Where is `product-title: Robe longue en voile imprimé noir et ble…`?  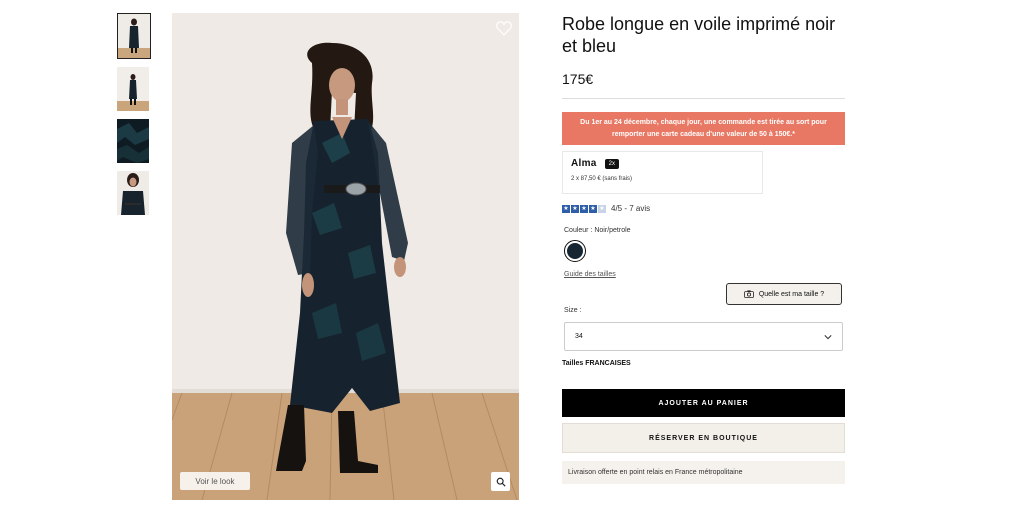 product-title: Robe longue en voile imprimé noir et ble… is located at coordinates (699, 35).